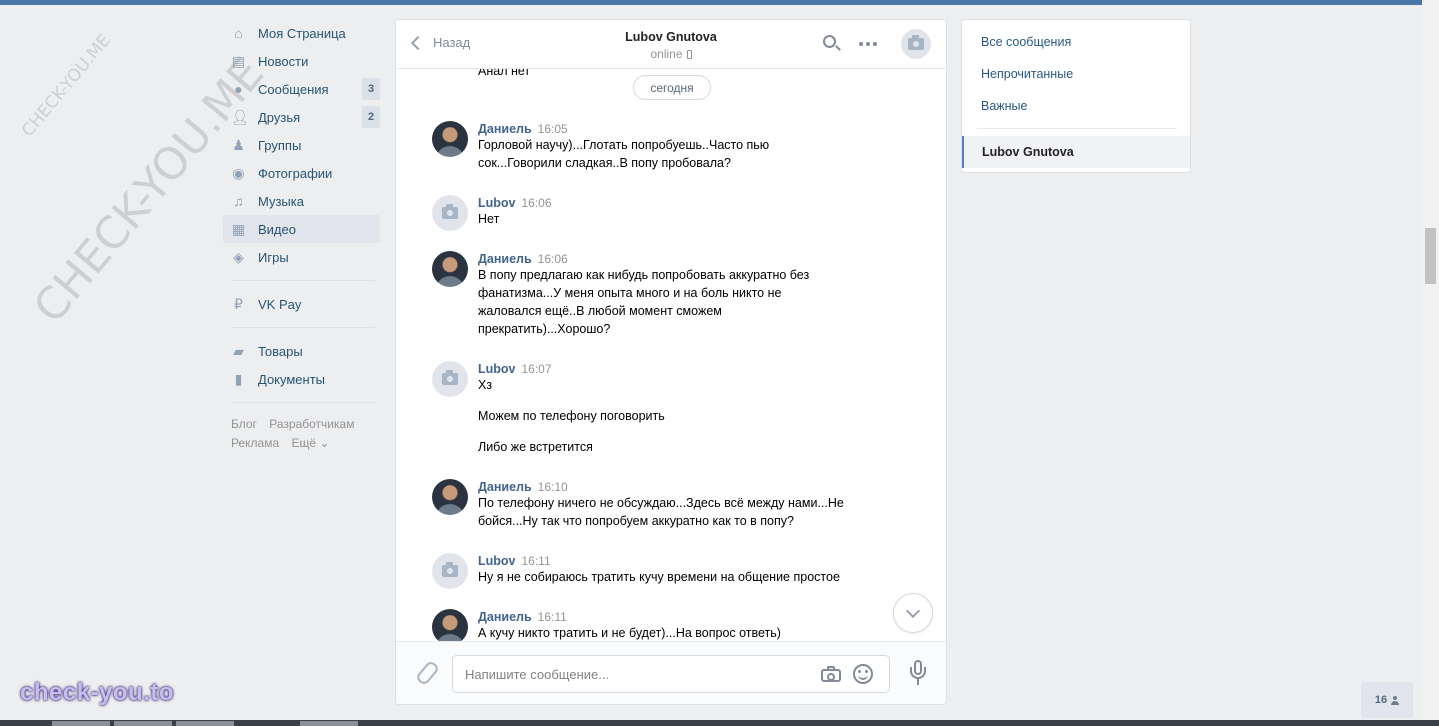 Image resolution: width=1439 pixels, height=726 pixels. Describe the element at coordinates (301, 117) in the screenshot. I see `nav-item-friends: 👤︎ Друзья 2` at that location.